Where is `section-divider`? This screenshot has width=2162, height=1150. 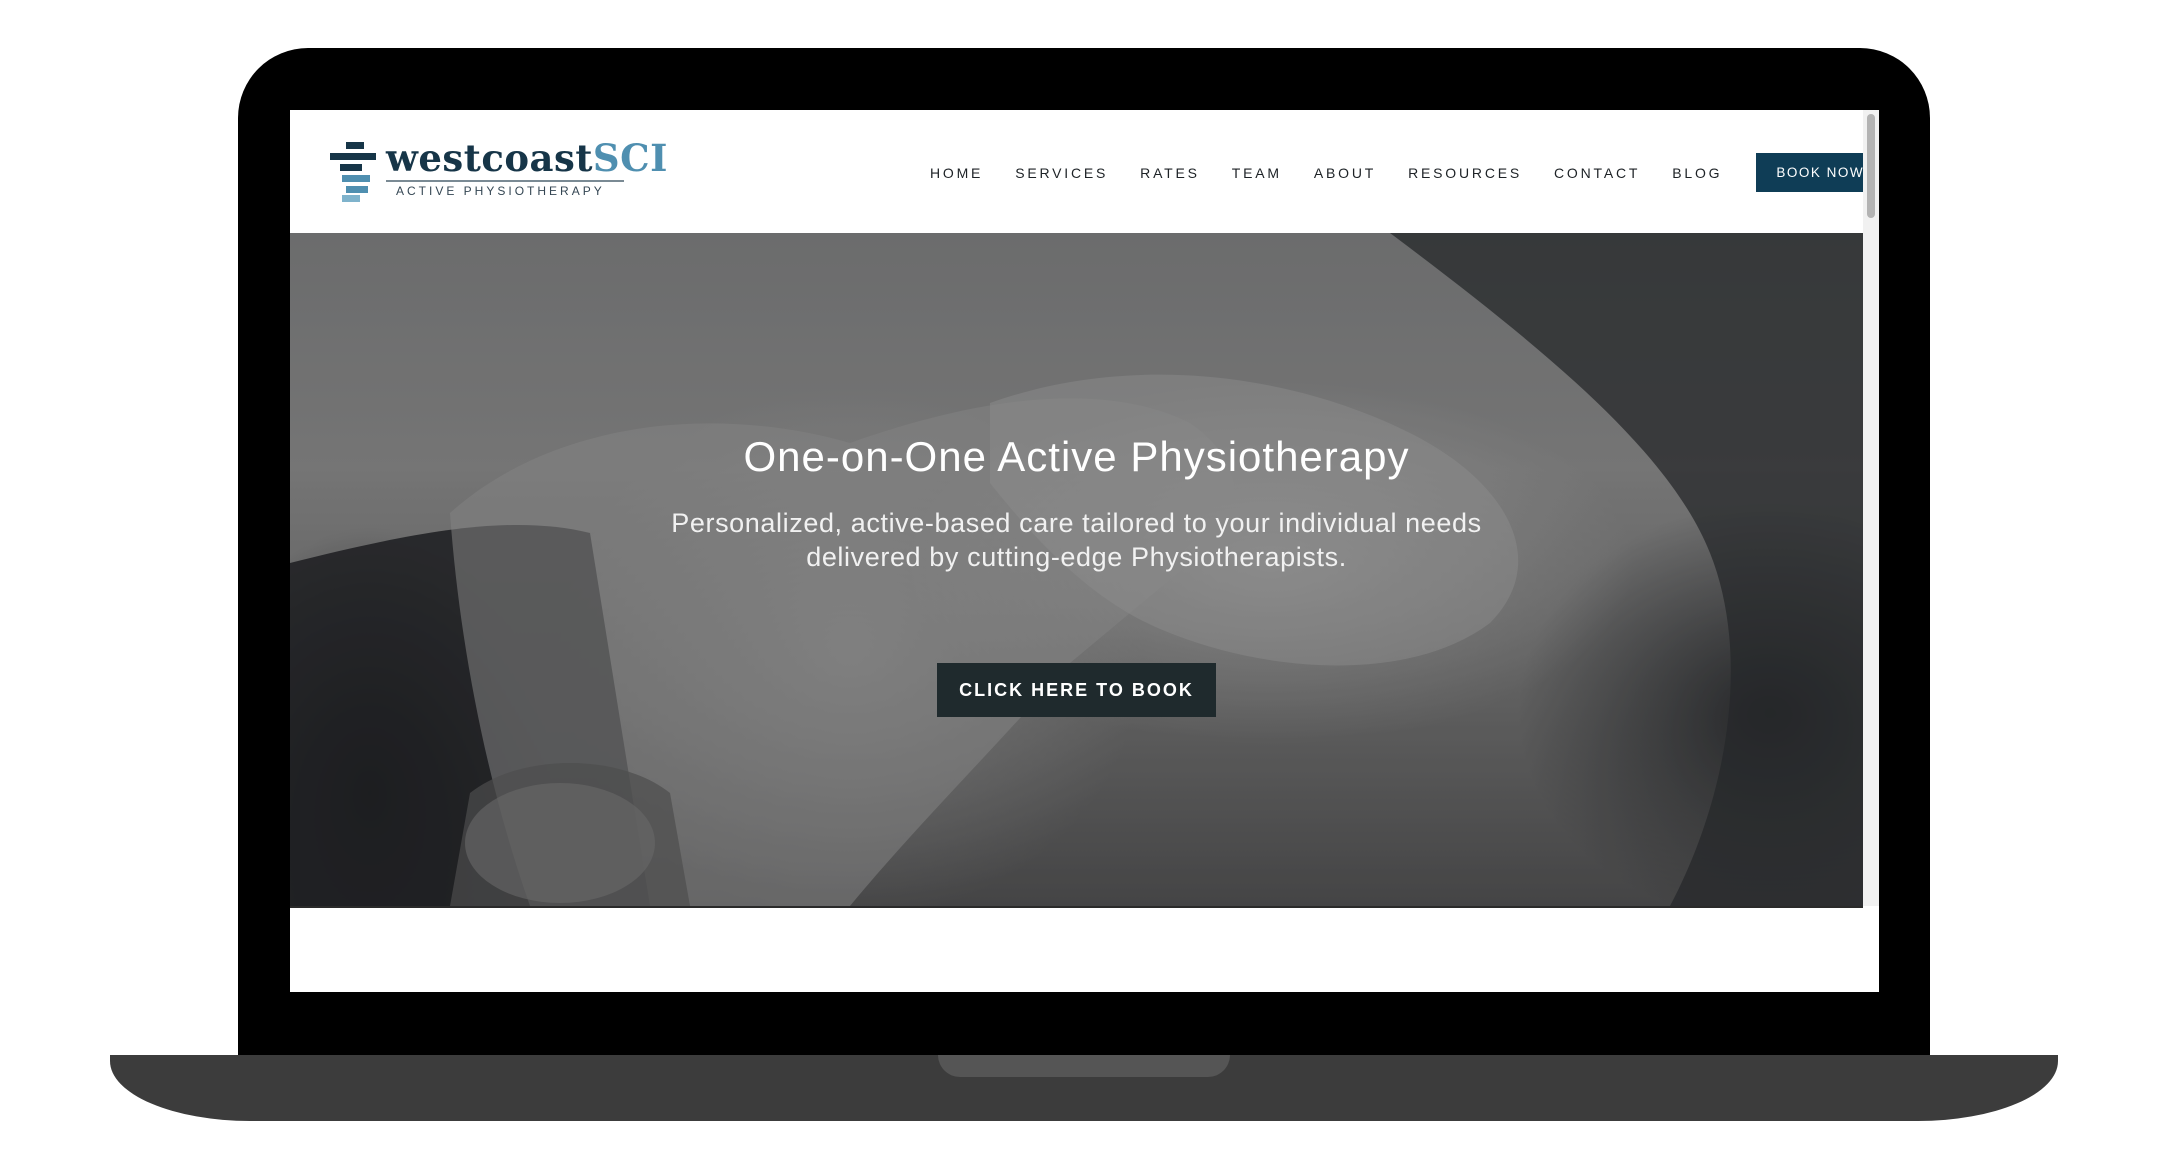 section-divider is located at coordinates (1076, 907).